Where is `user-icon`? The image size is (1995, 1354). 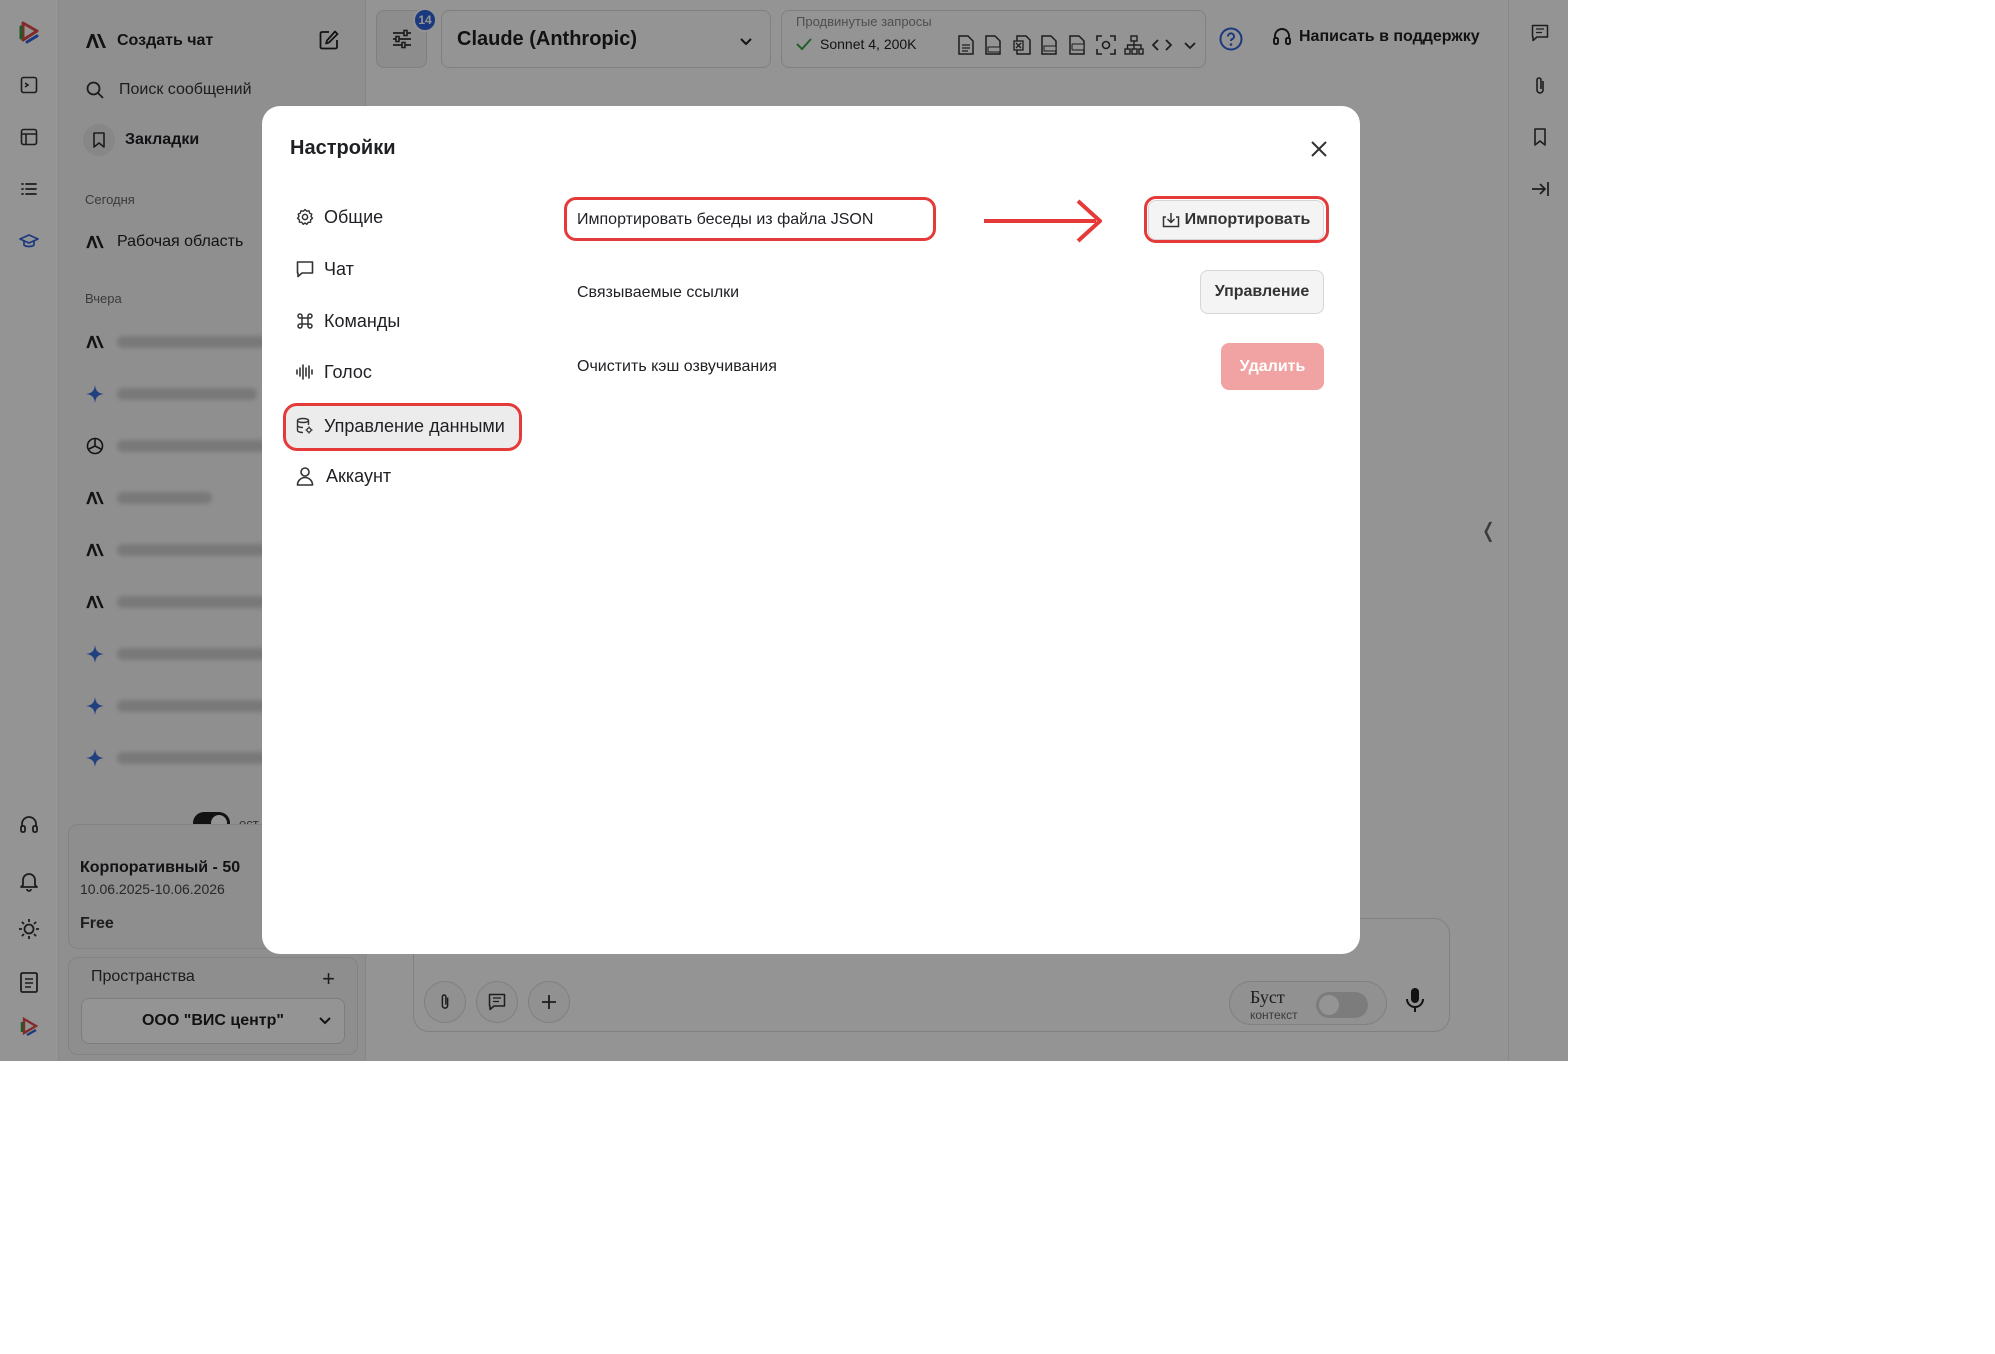 user-icon is located at coordinates (305, 476).